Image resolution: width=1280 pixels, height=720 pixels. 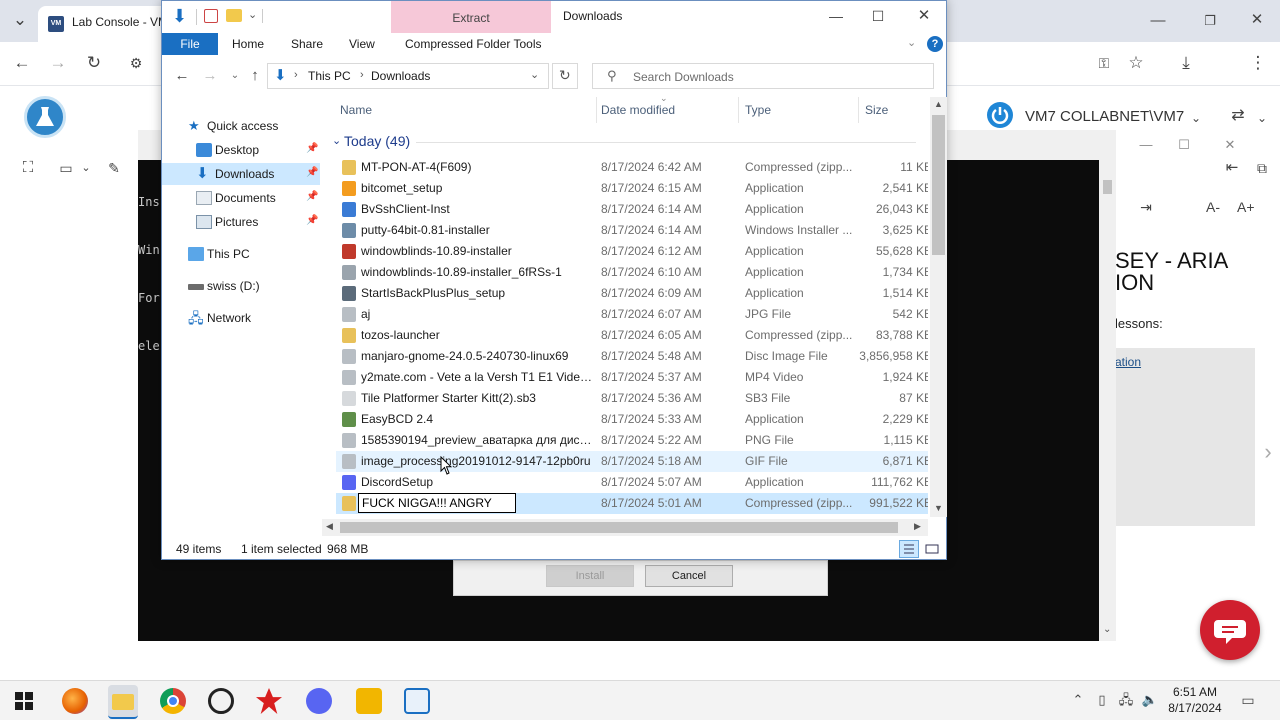 What do you see at coordinates (241, 174) in the screenshot?
I see `nav-item-downloads: ⬇ Downloads 📌` at bounding box center [241, 174].